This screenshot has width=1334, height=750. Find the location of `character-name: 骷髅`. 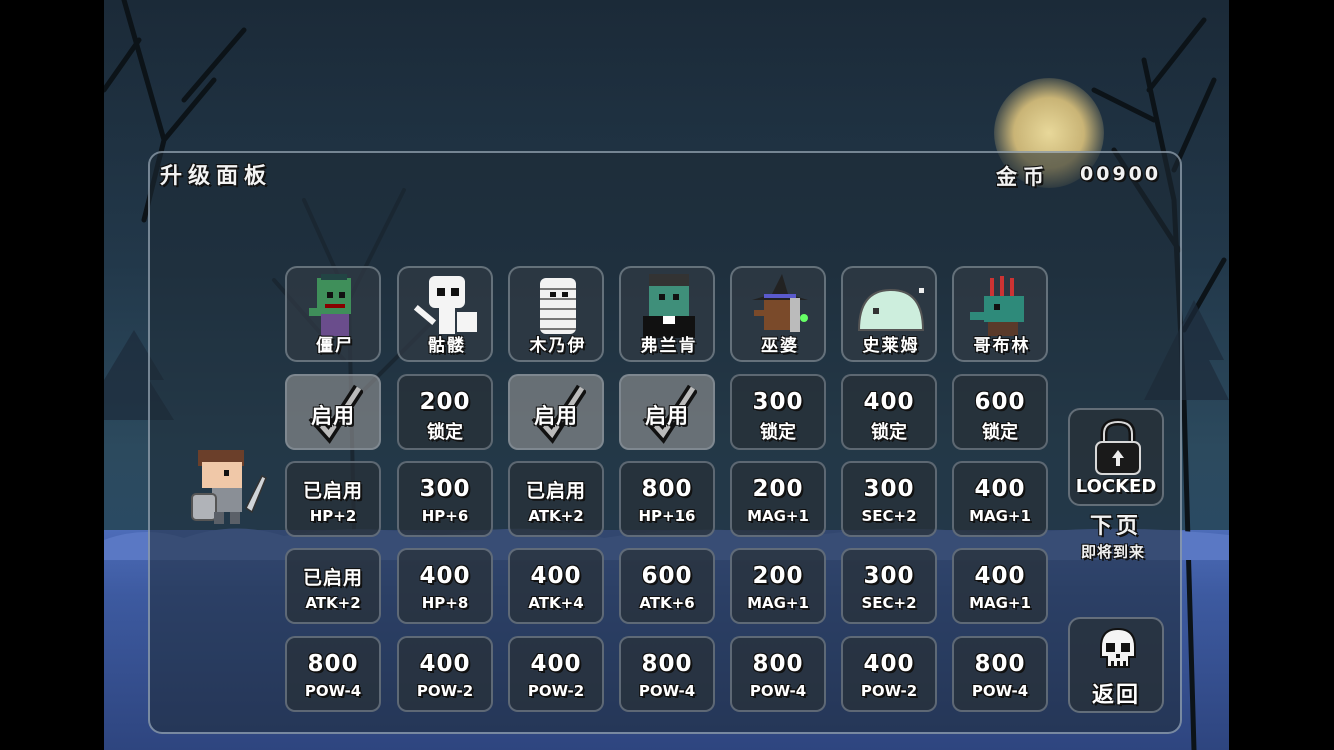

character-name: 骷髅 is located at coordinates (447, 346).